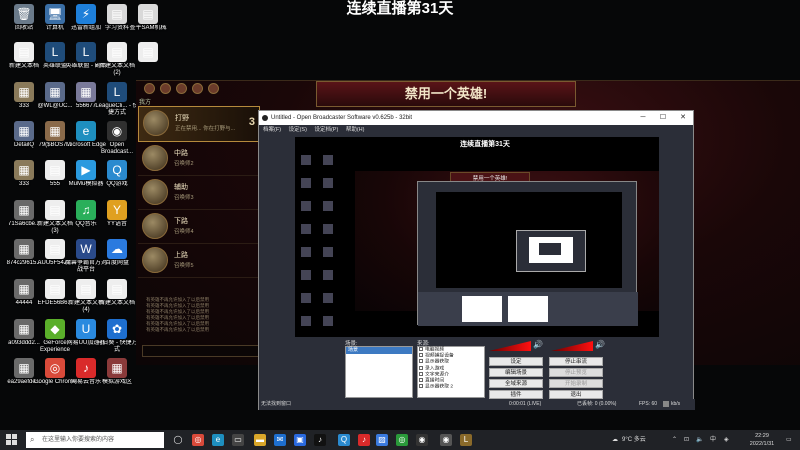 Image resolution: width=800 pixels, height=450 pixels. Describe the element at coordinates (379, 350) in the screenshot. I see `scene-item: 场景` at that location.